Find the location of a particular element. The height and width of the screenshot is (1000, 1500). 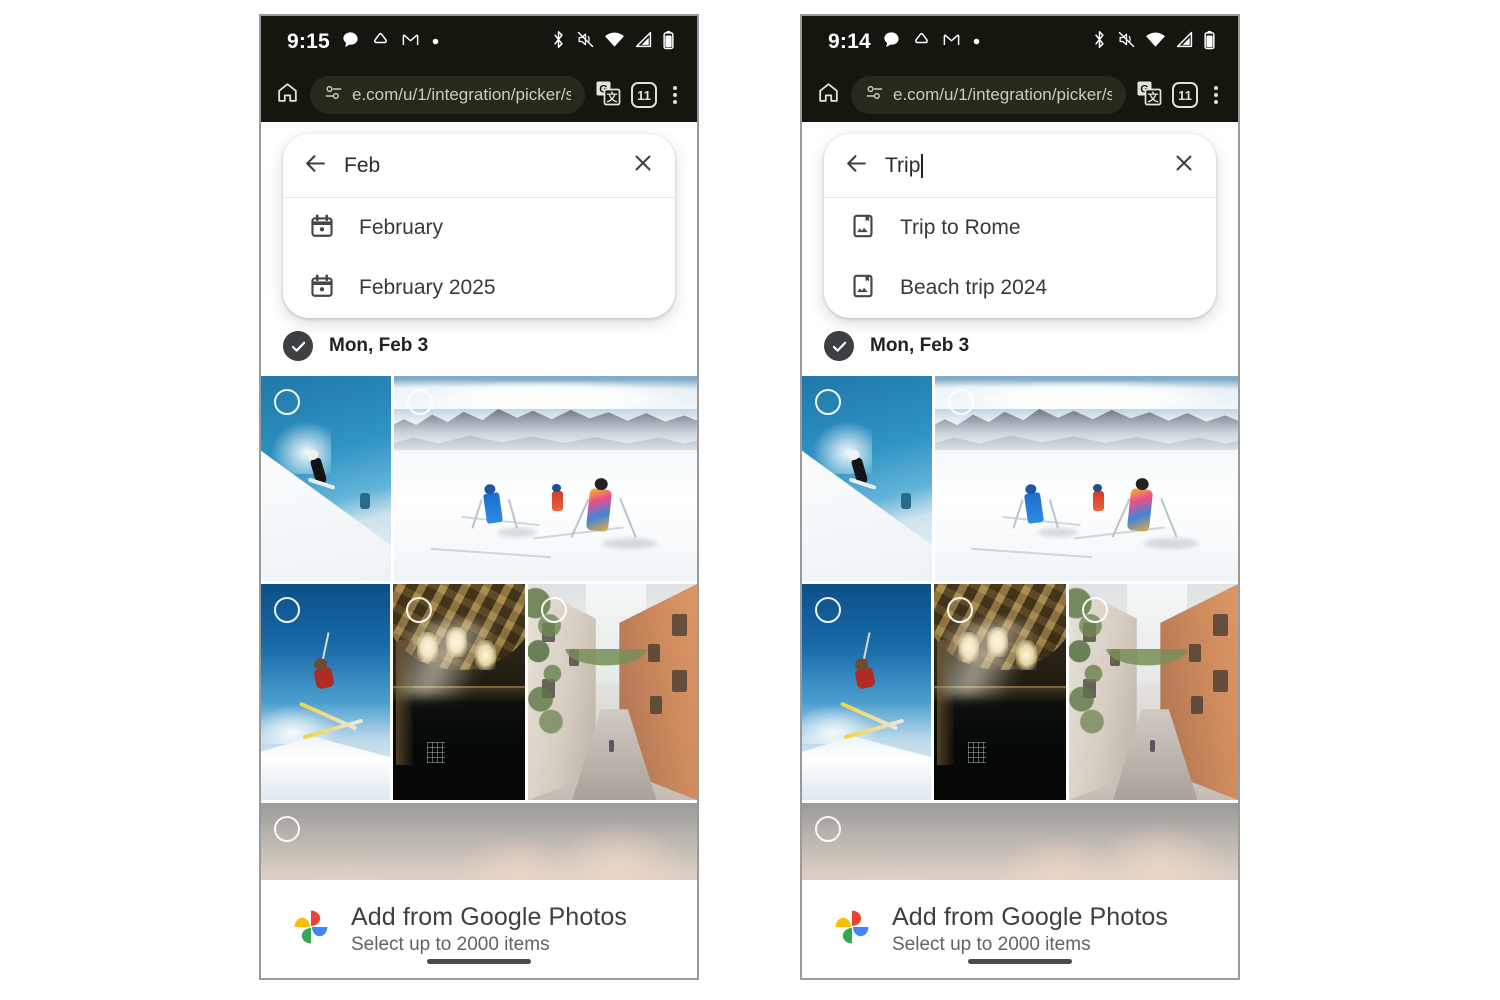

search-input: Feb is located at coordinates (479, 166).